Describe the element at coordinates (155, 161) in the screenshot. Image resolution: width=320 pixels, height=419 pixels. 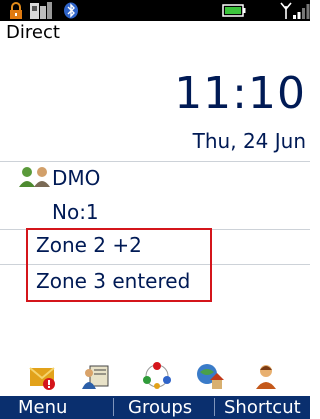
I see `divider` at that location.